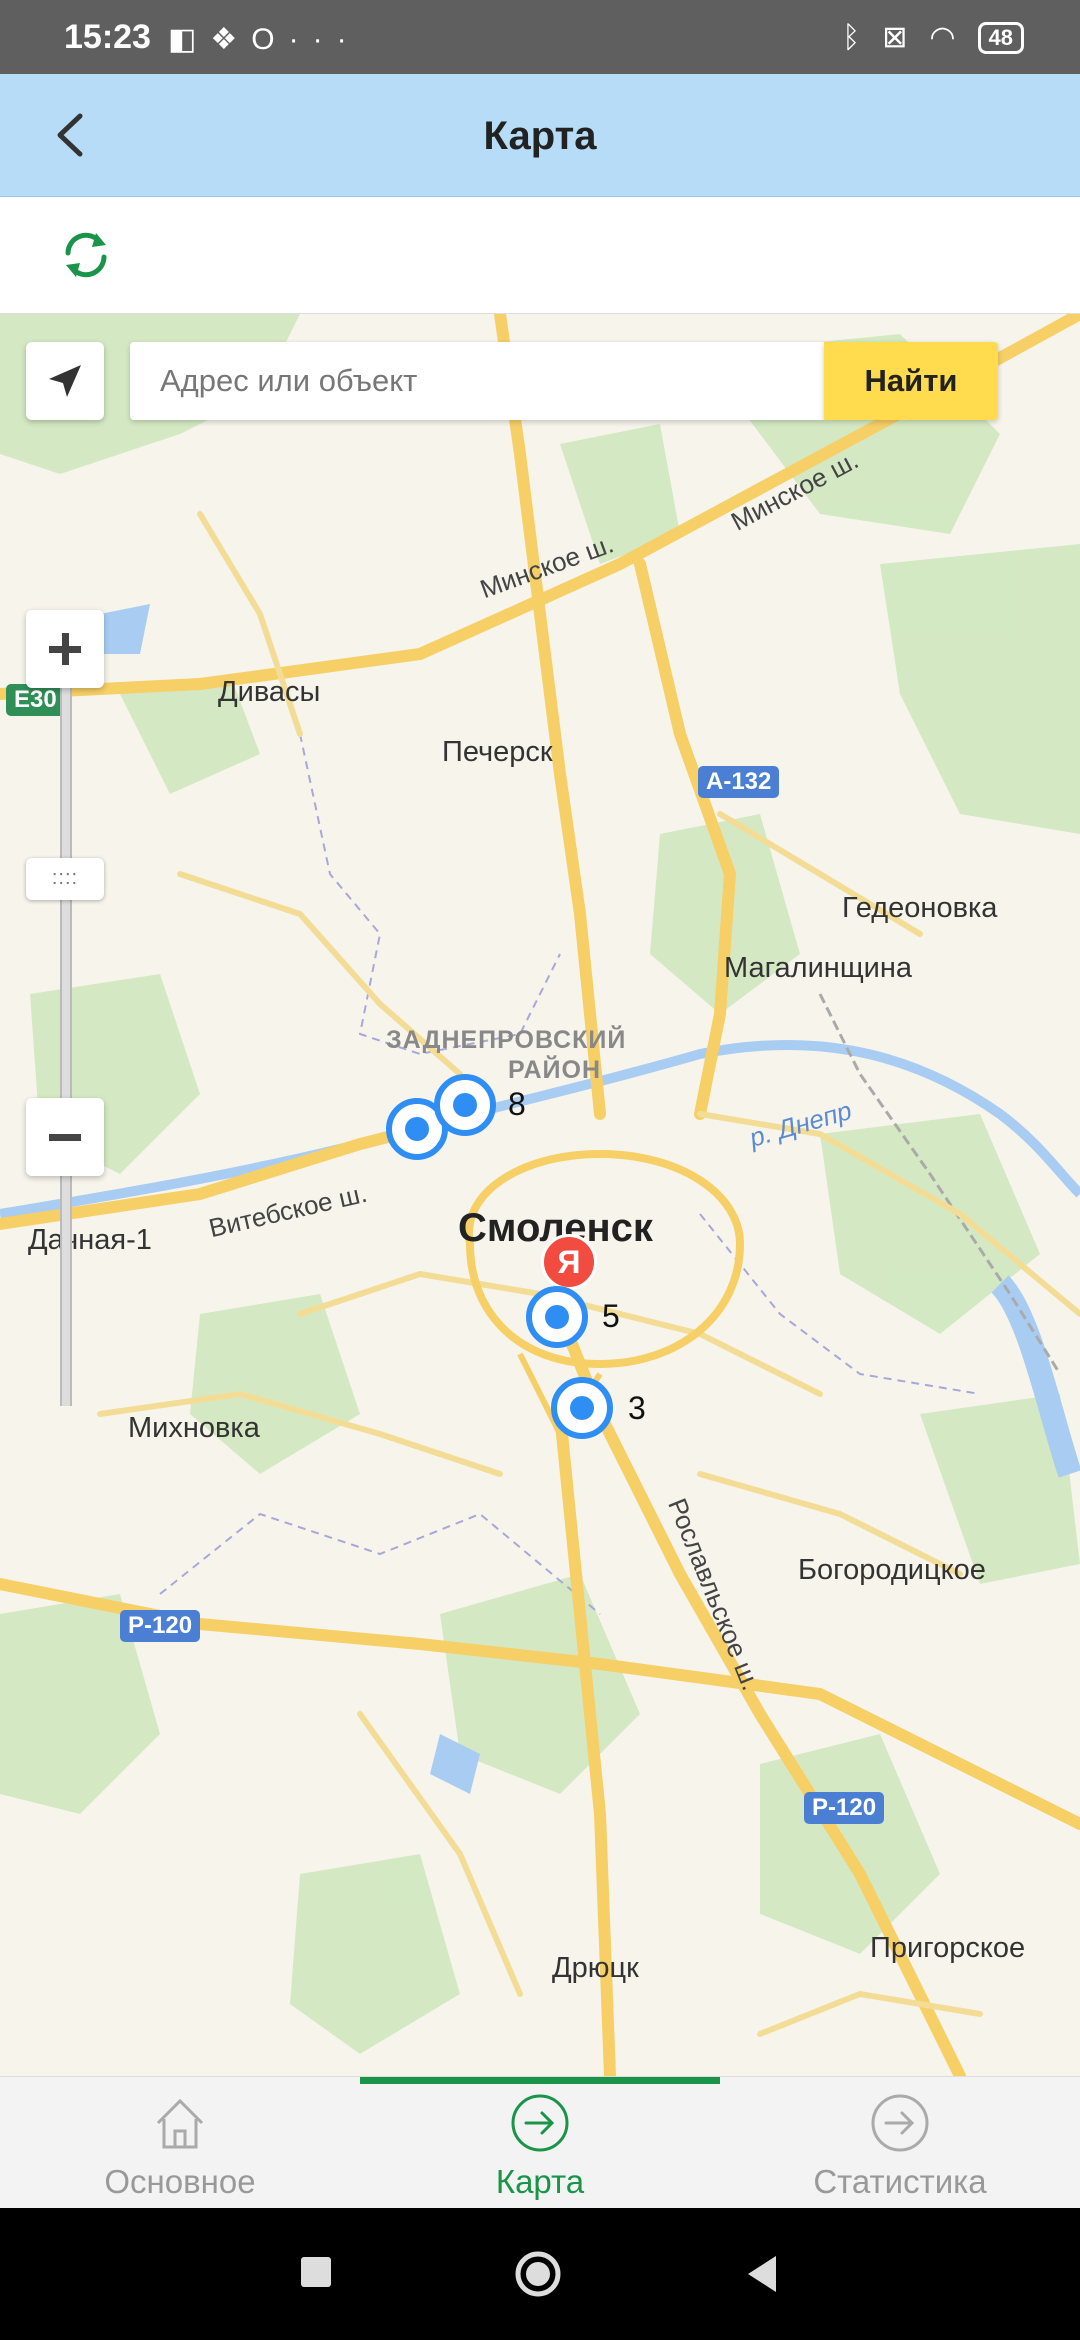  I want to click on tab-main-label: Основное, so click(180, 2181).